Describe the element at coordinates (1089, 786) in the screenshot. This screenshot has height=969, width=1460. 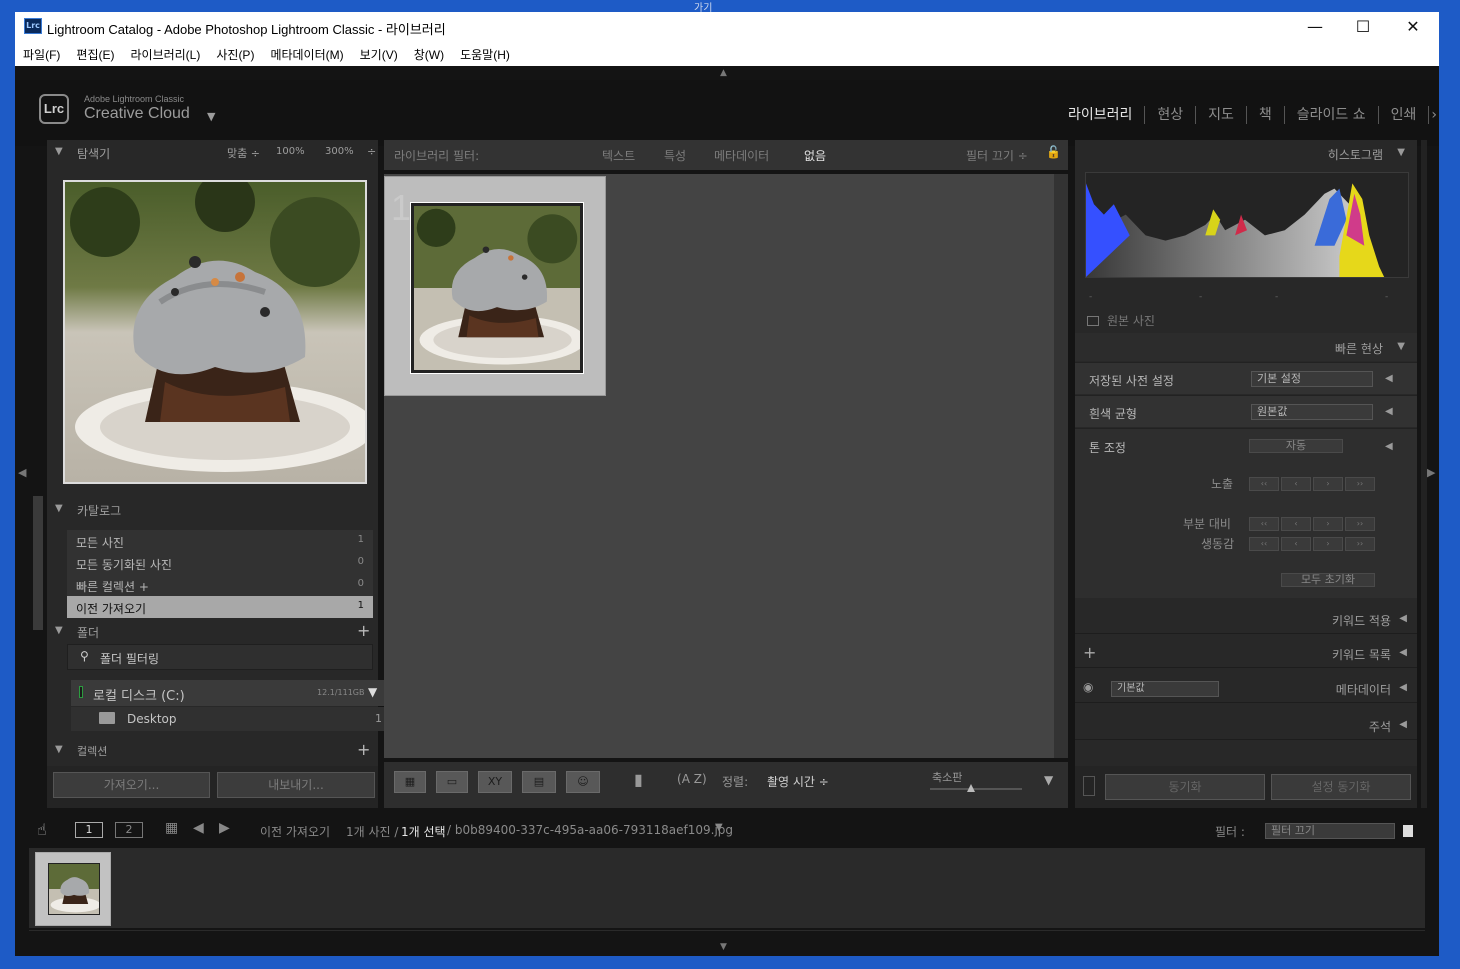
I see `auto-sync-toggle` at that location.